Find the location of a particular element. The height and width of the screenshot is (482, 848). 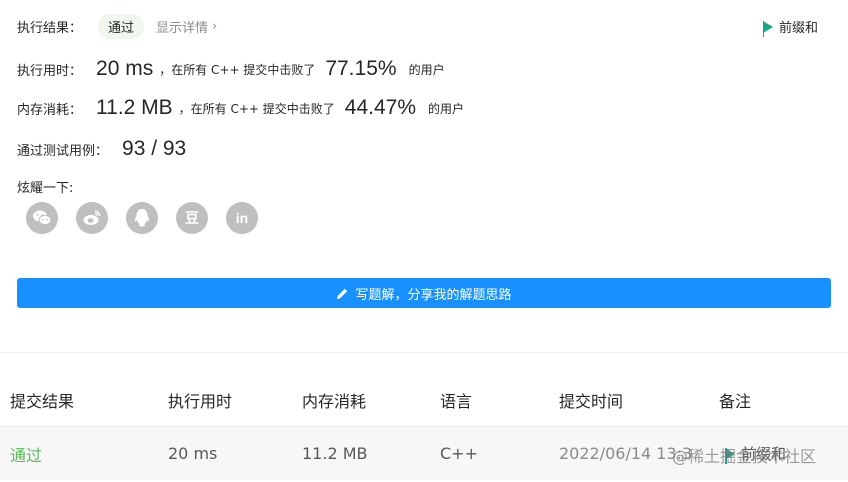

write-solution-button: 写题解，分享我的解题思路 is located at coordinates (424, 293).